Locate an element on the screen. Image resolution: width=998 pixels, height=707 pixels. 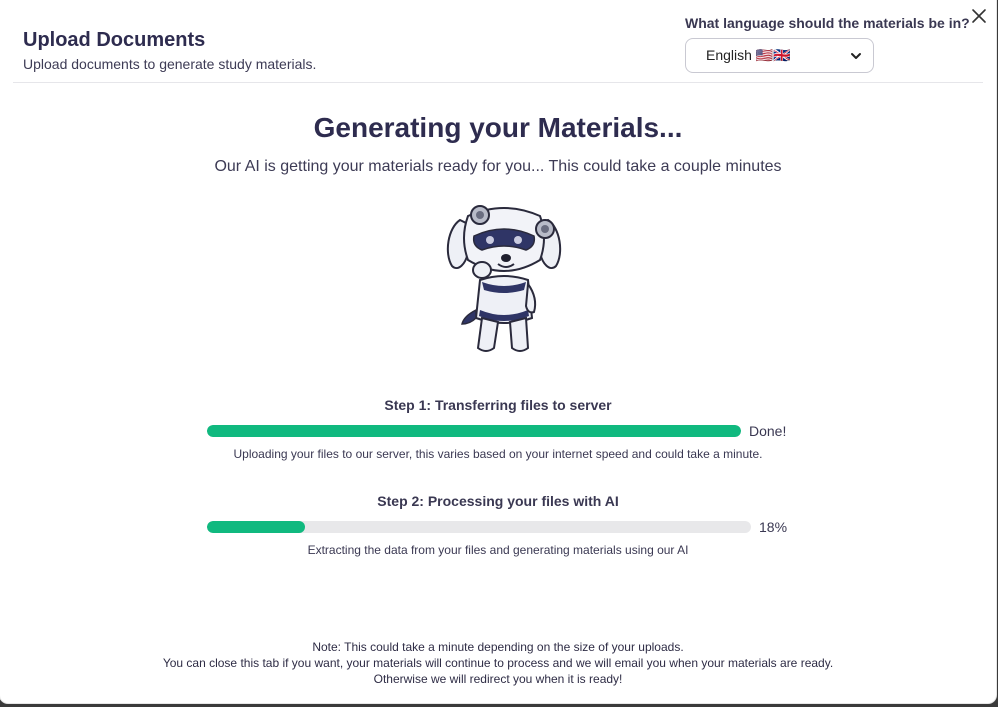
step-1-title: Step 1: Transferring files to server is located at coordinates (498, 405).